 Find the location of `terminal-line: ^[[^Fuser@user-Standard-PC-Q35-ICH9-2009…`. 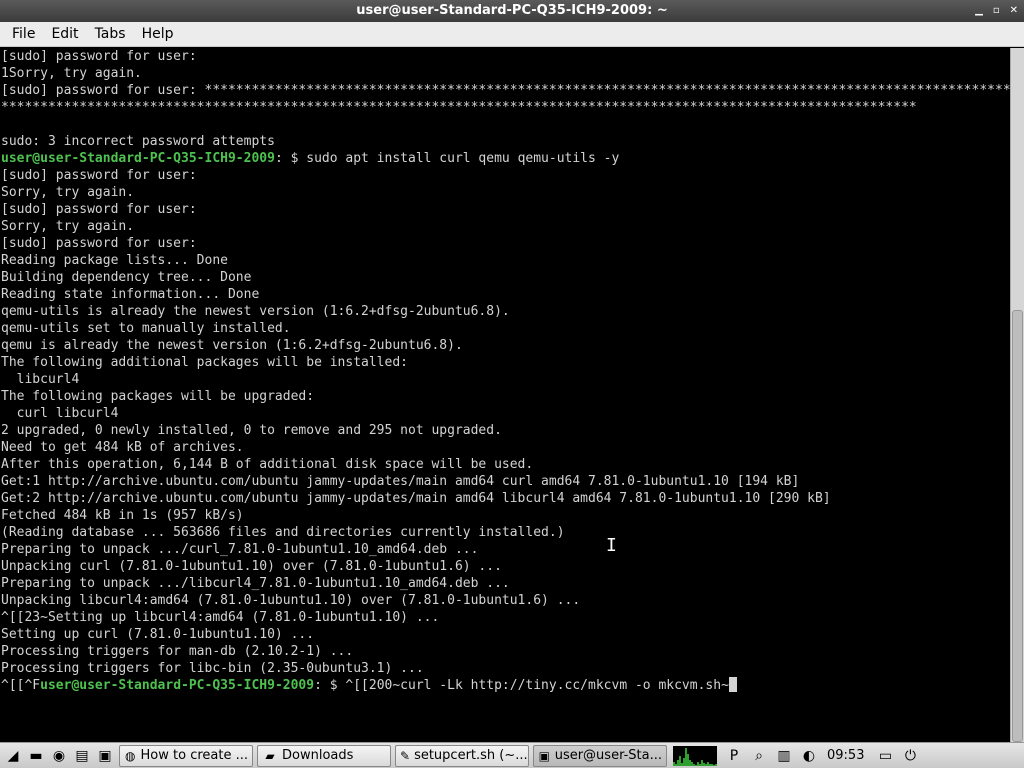

terminal-line: ^[[^Fuser@user-Standard-PC-Q35-ICH9-2009… is located at coordinates (505, 685).